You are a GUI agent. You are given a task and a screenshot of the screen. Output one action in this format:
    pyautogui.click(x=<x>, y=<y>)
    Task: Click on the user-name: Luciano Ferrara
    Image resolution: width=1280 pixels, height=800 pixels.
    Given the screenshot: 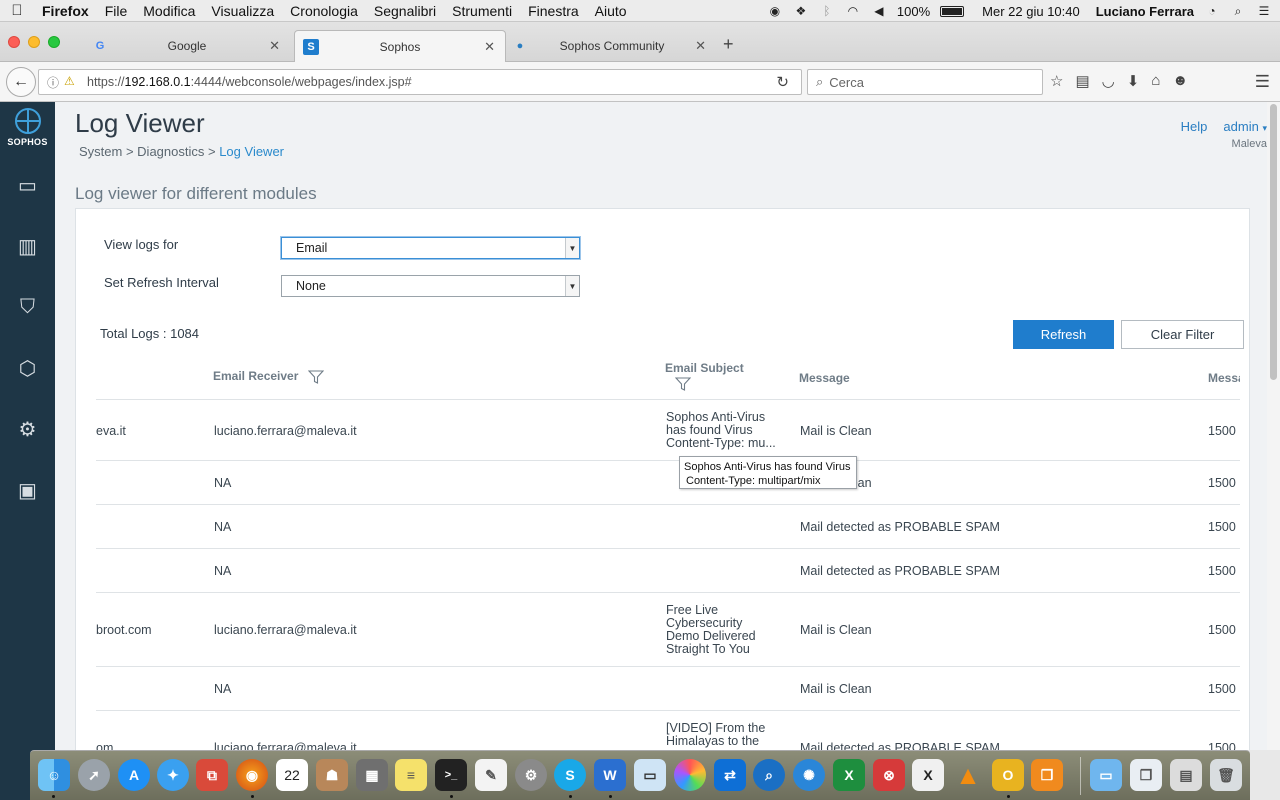 What is the action you would take?
    pyautogui.click(x=1145, y=11)
    